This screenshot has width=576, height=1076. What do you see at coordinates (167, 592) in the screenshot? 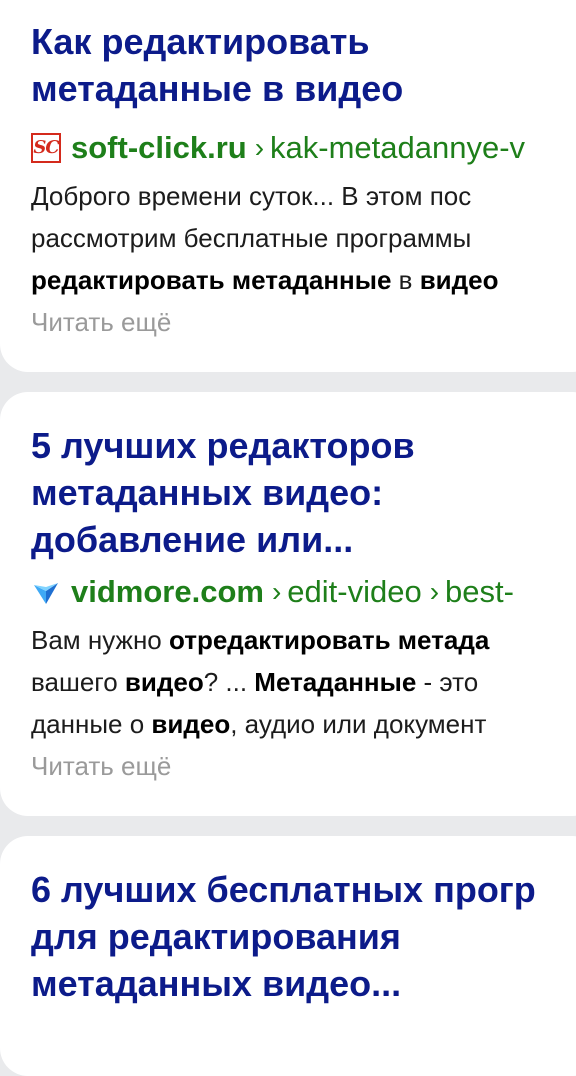
I see `result-domain: vidmore.com` at bounding box center [167, 592].